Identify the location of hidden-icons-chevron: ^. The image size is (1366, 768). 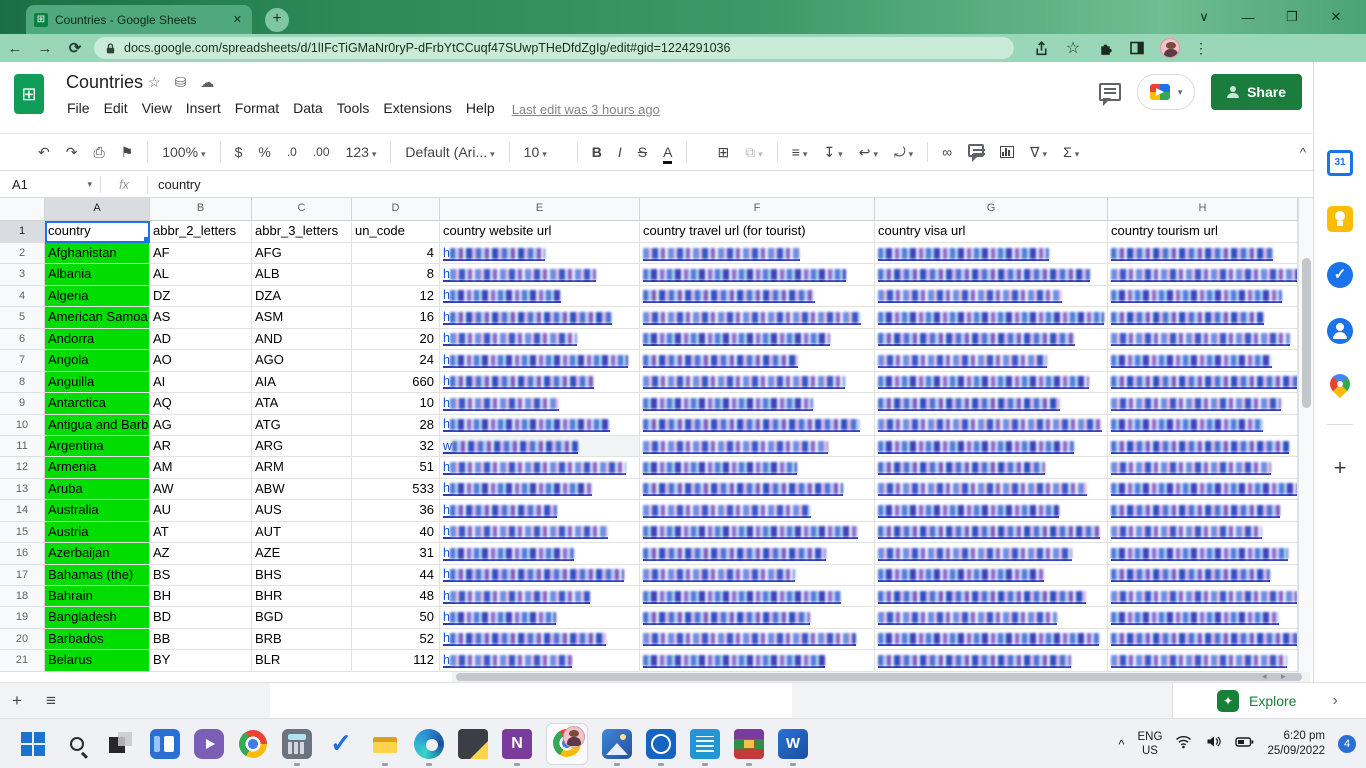
(1121, 744).